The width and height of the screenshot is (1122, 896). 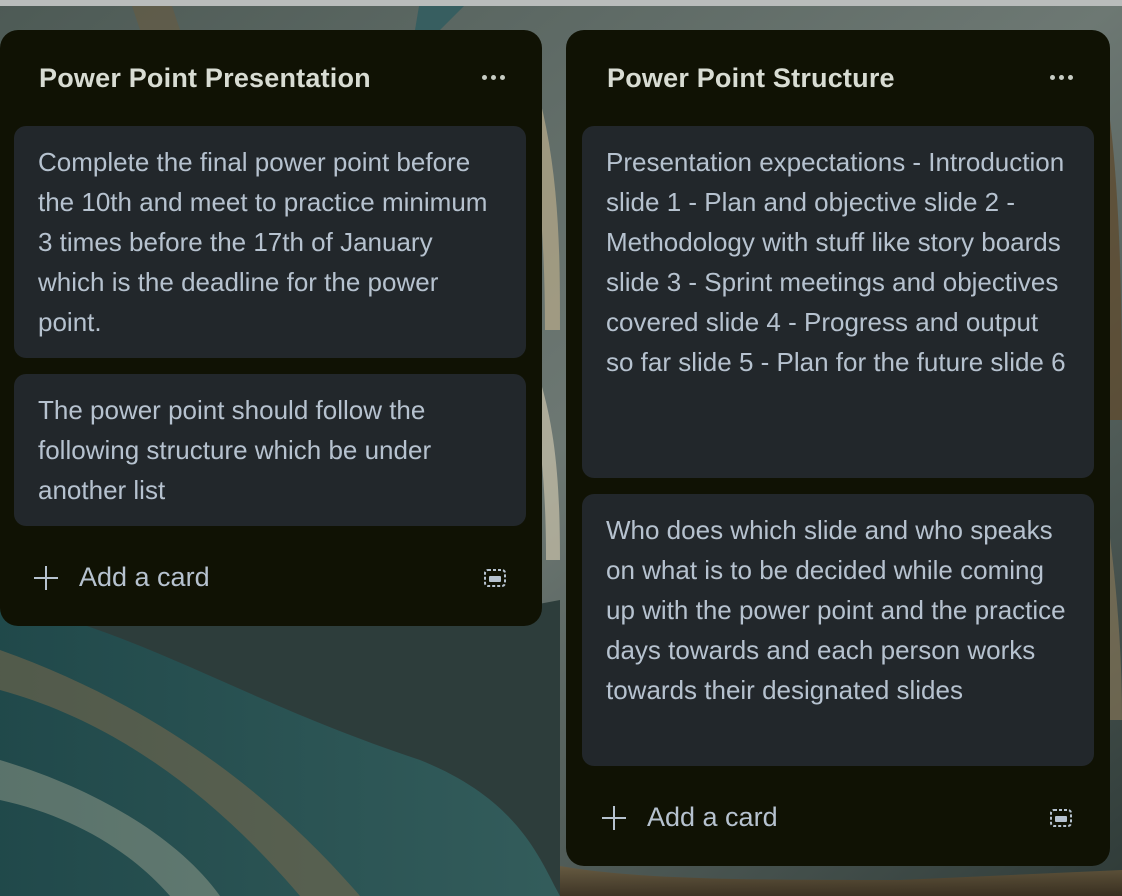 I want to click on list-title: Power Point Presentation, so click(x=205, y=78).